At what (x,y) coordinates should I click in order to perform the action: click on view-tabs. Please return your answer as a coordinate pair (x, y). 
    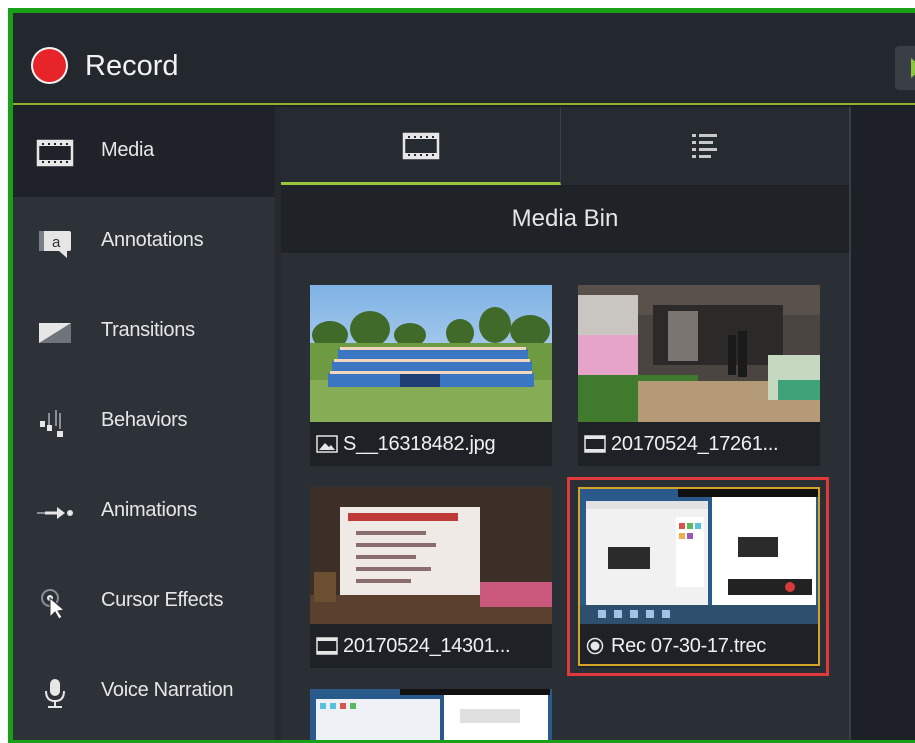
    Looking at the image, I should click on (565, 146).